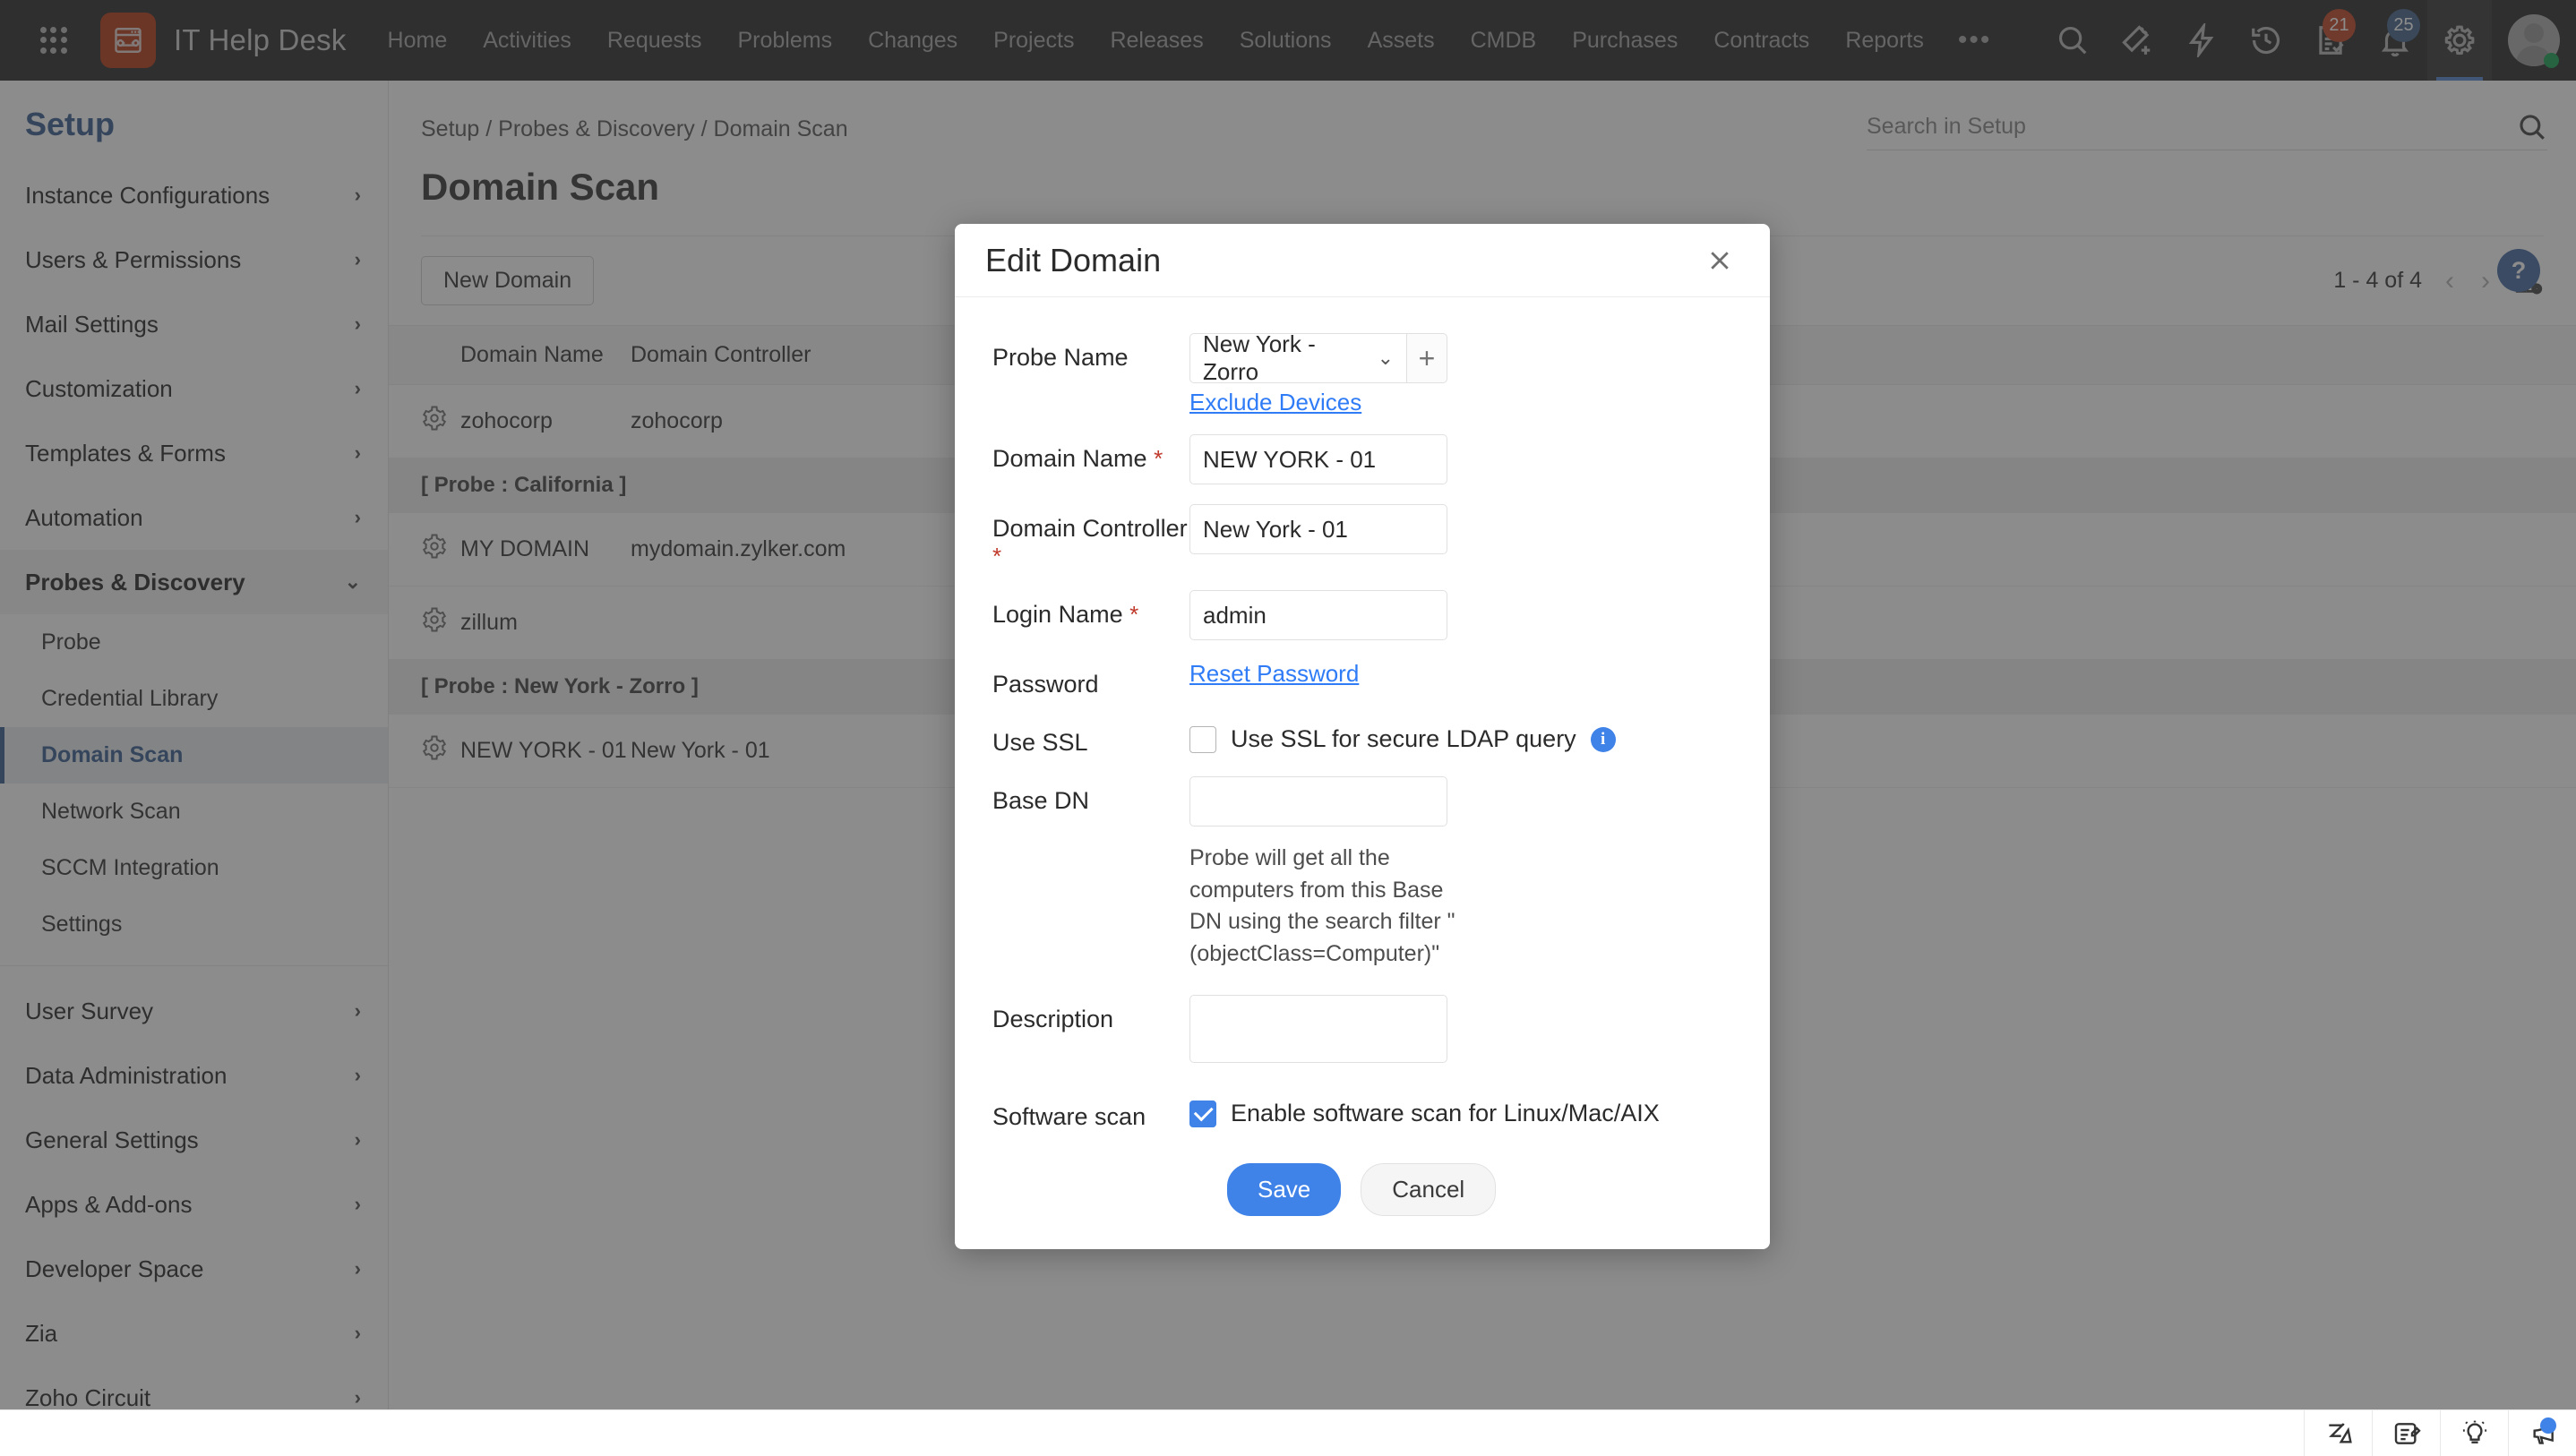  Describe the element at coordinates (1073, 259) in the screenshot. I see `dialog-title: Edit Domain` at that location.